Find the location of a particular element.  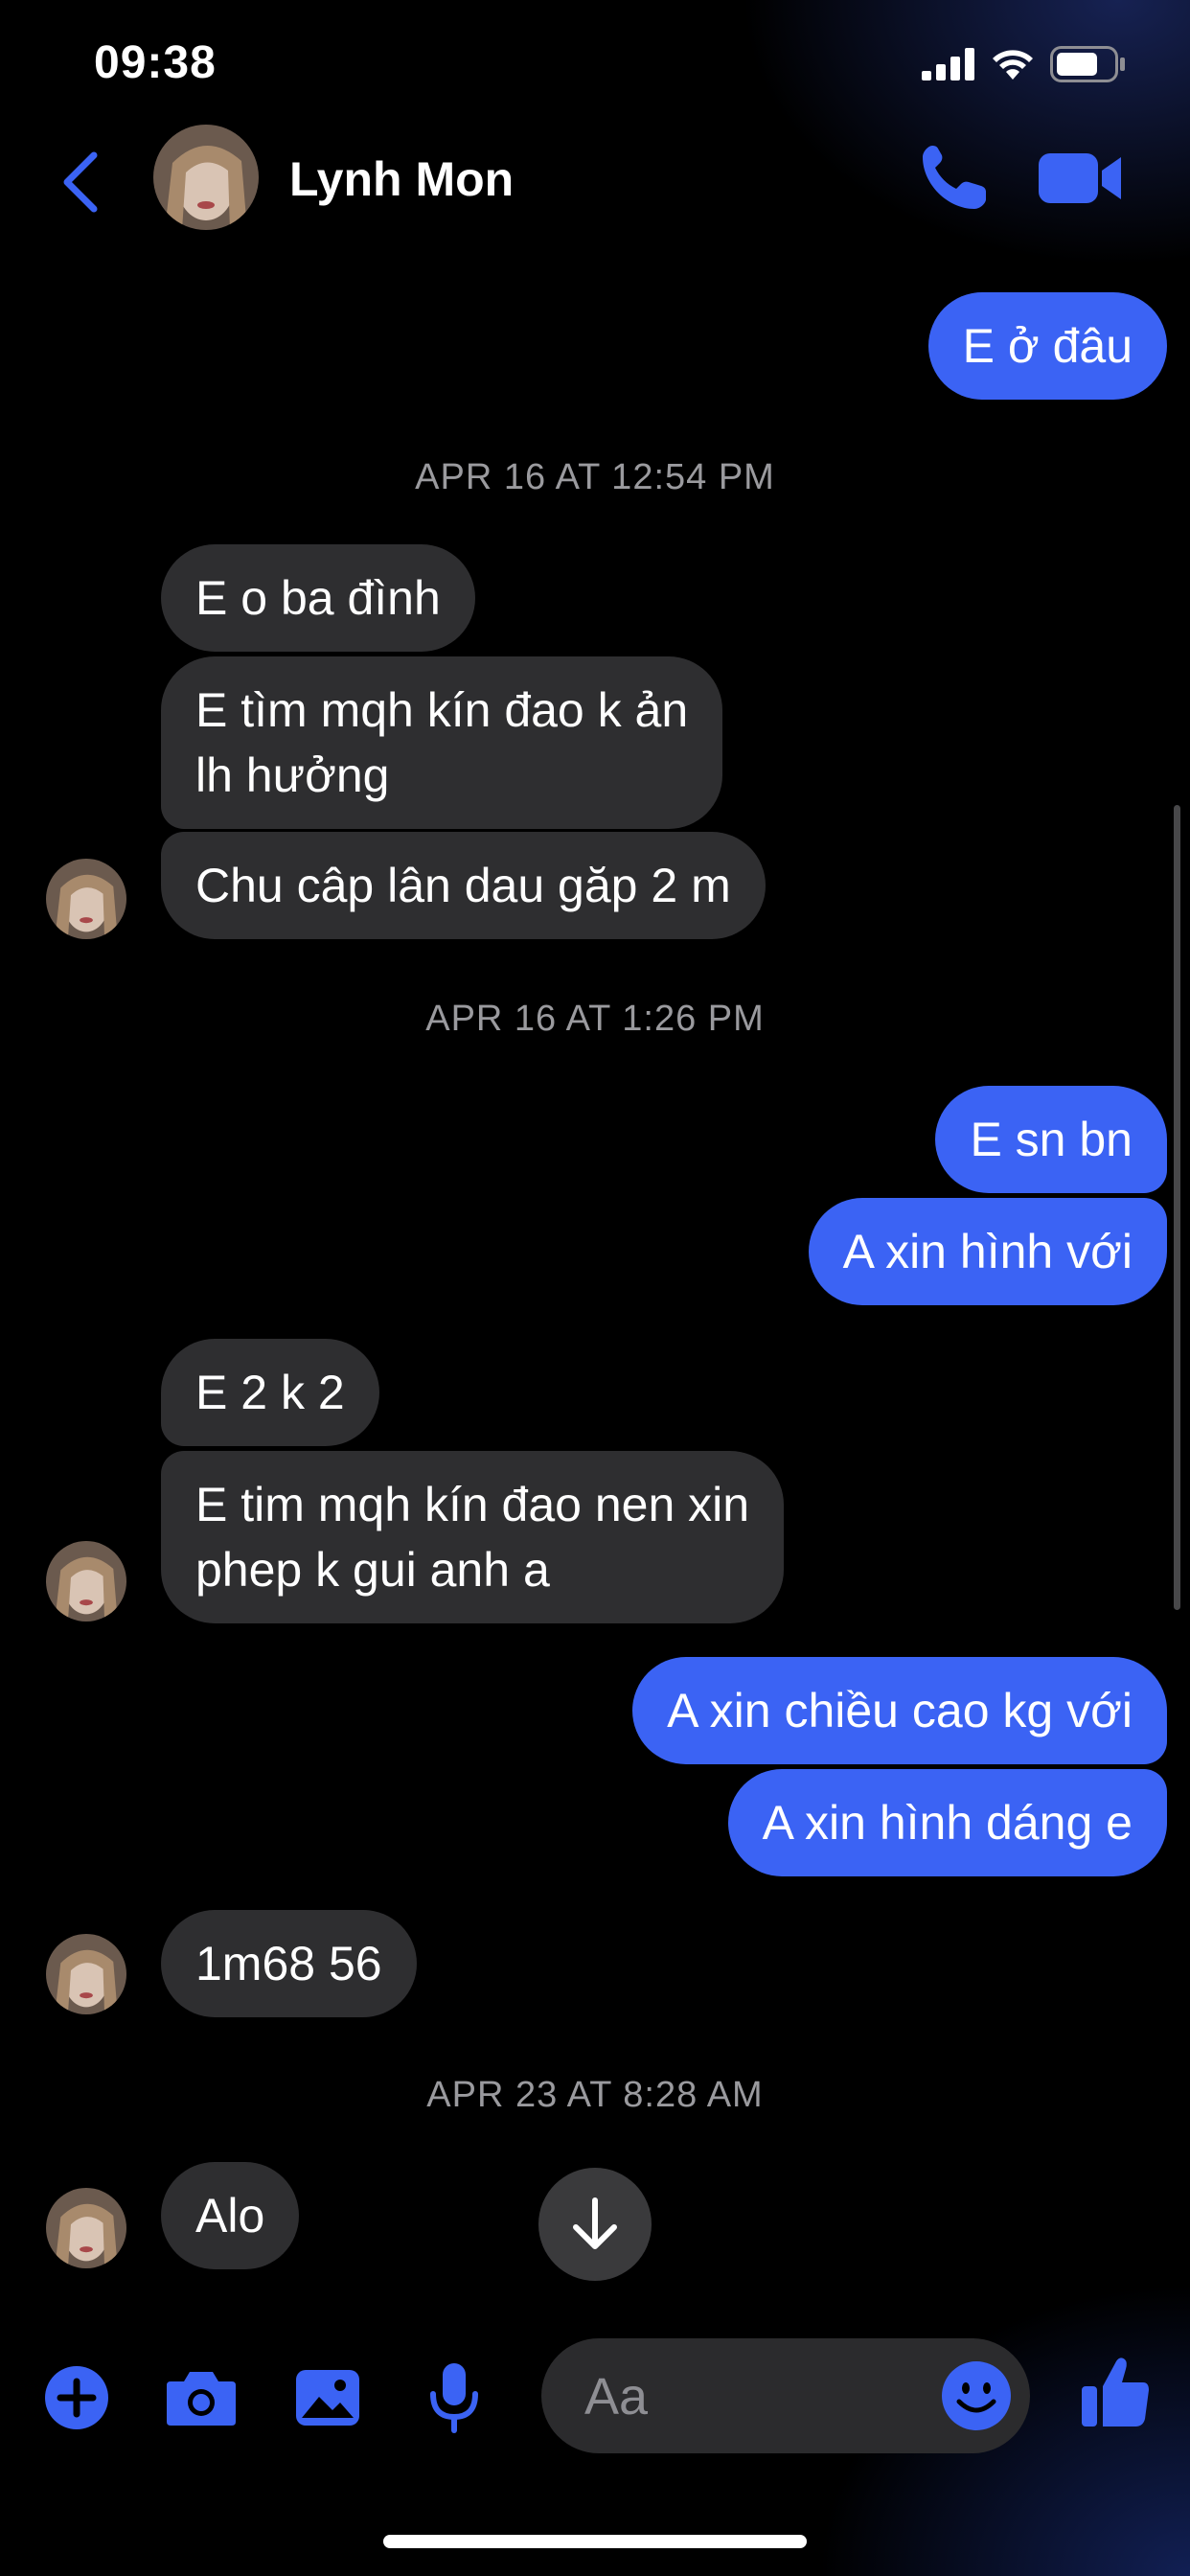

wifi-icon is located at coordinates (1013, 65).